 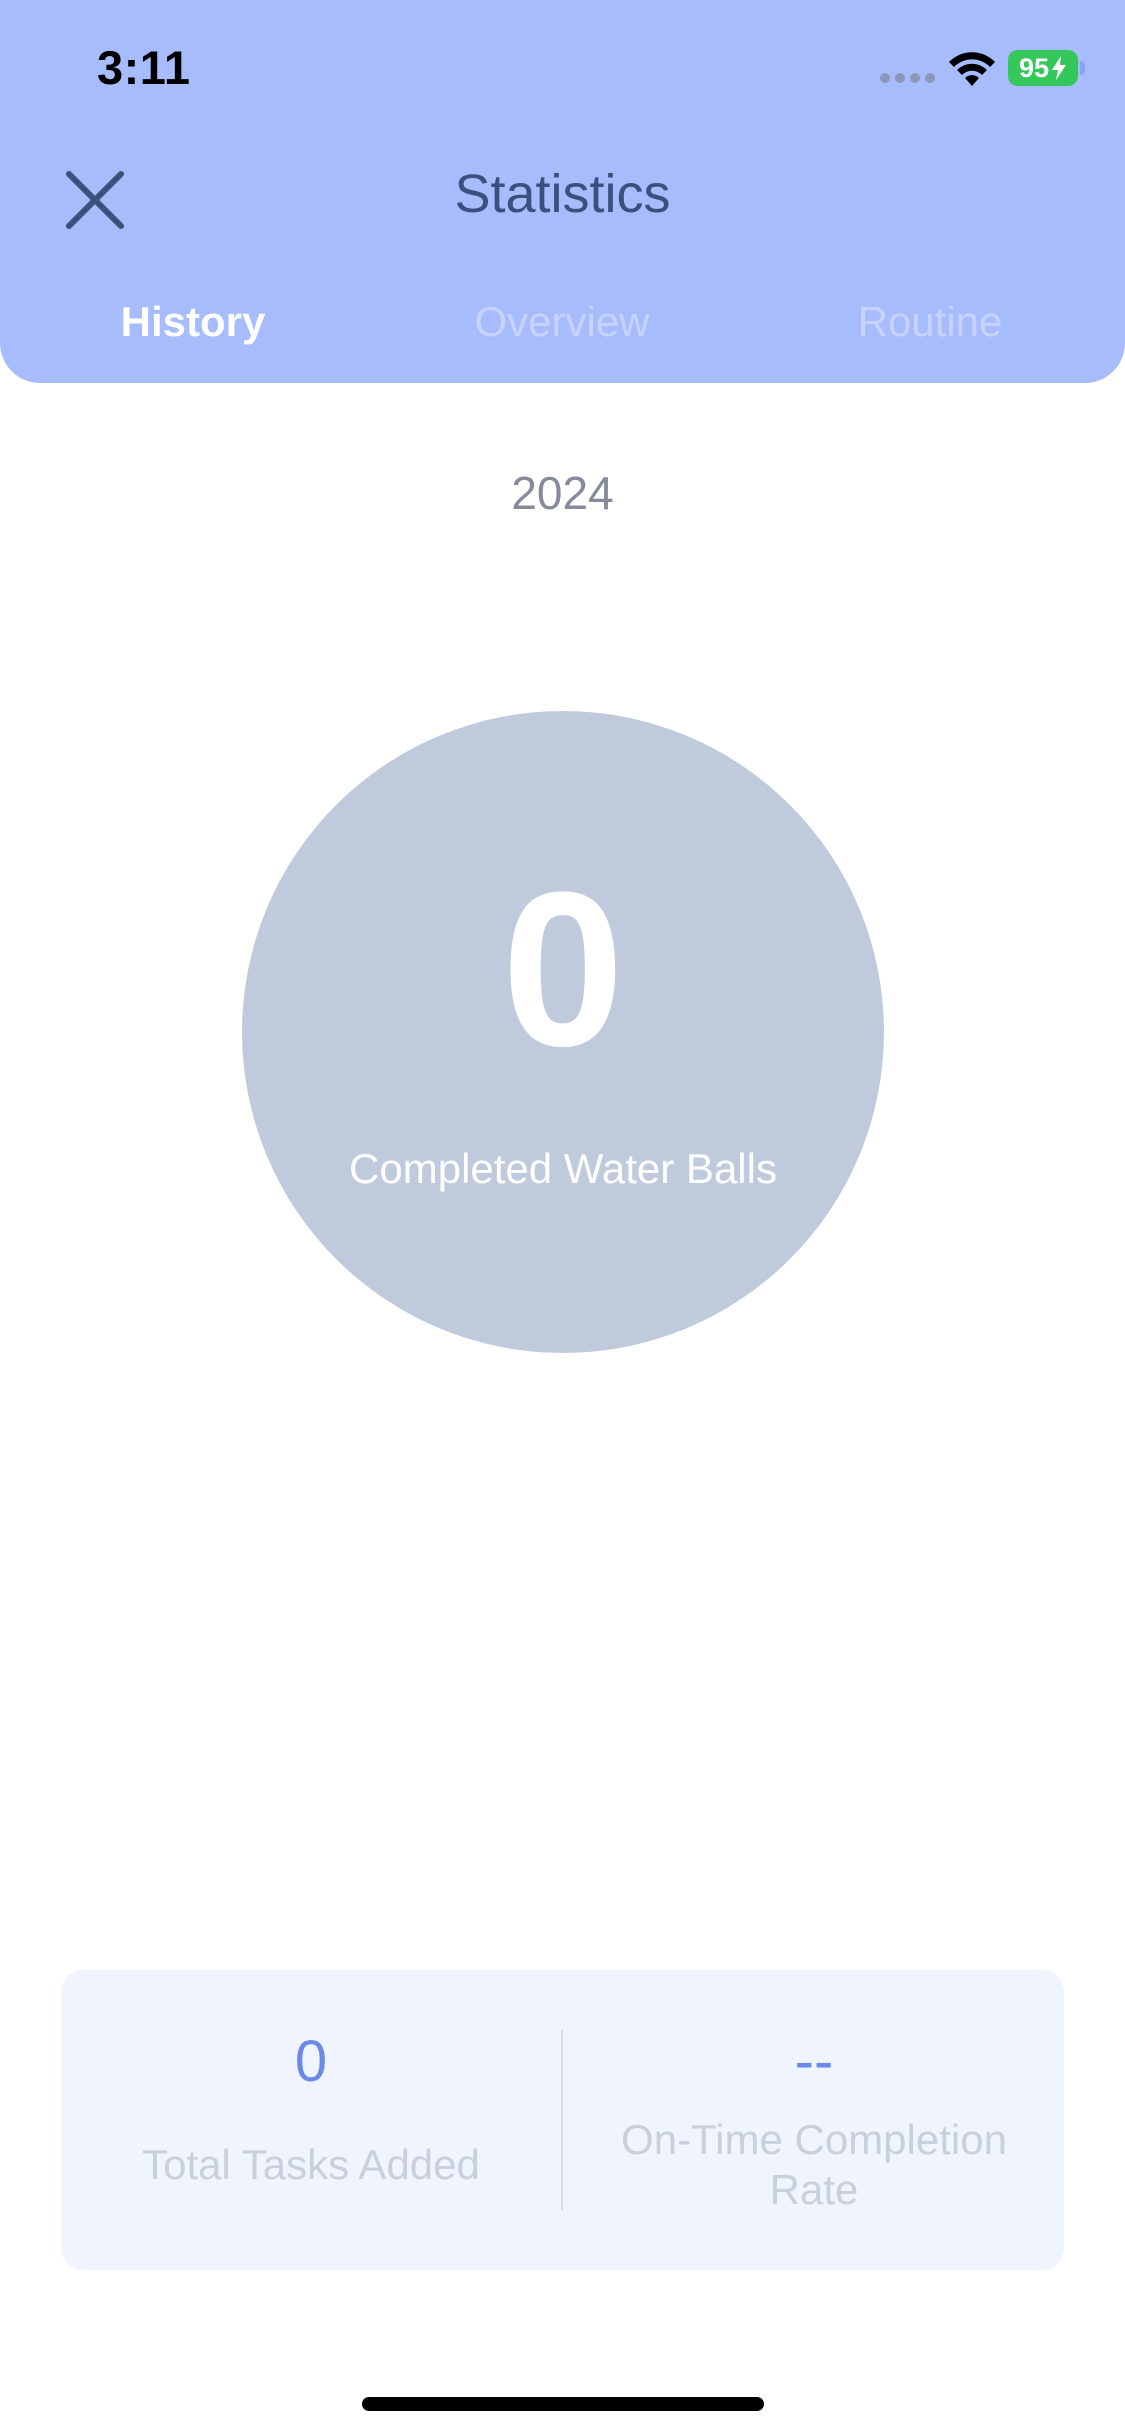 I want to click on total-tasks-value: 0, so click(x=311, y=2061).